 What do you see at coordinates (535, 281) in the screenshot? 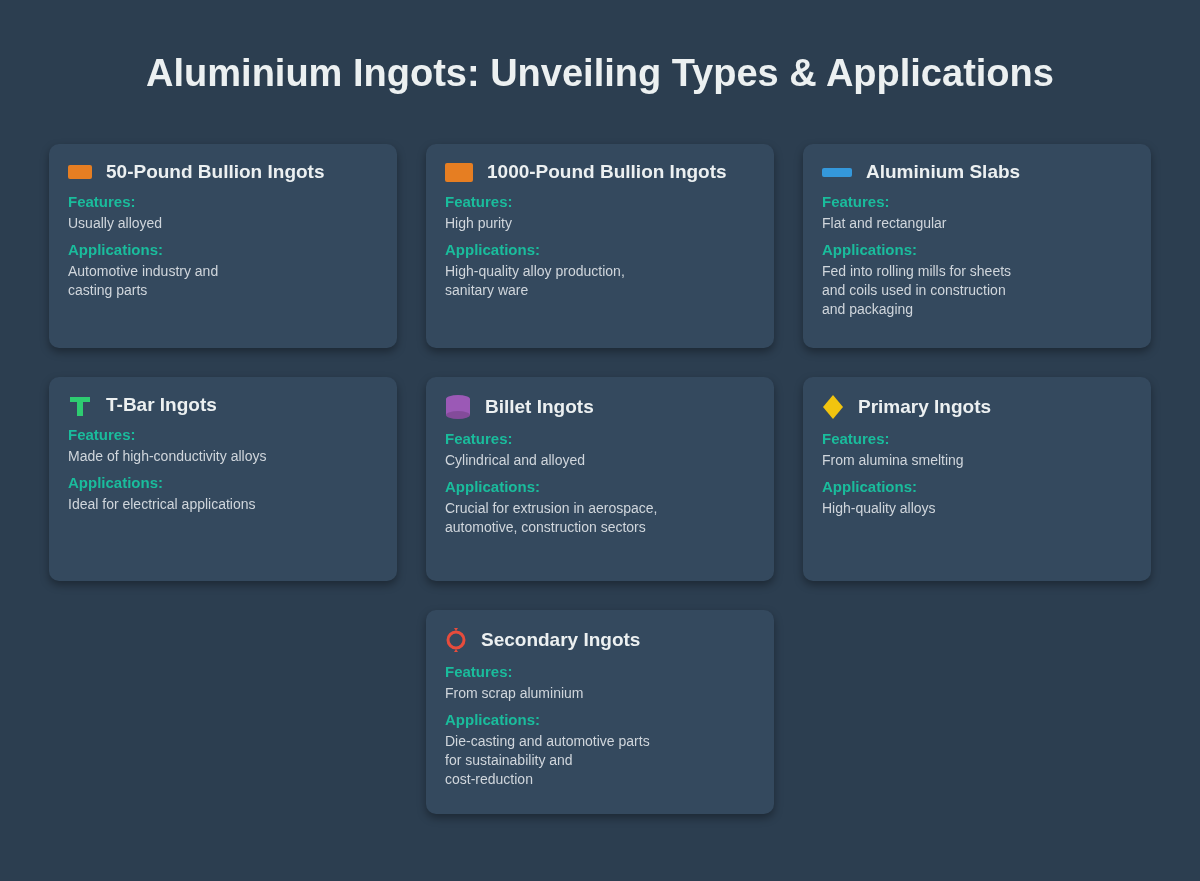
I see `applications-text: High-quality alloy production, sanitary ware` at bounding box center [535, 281].